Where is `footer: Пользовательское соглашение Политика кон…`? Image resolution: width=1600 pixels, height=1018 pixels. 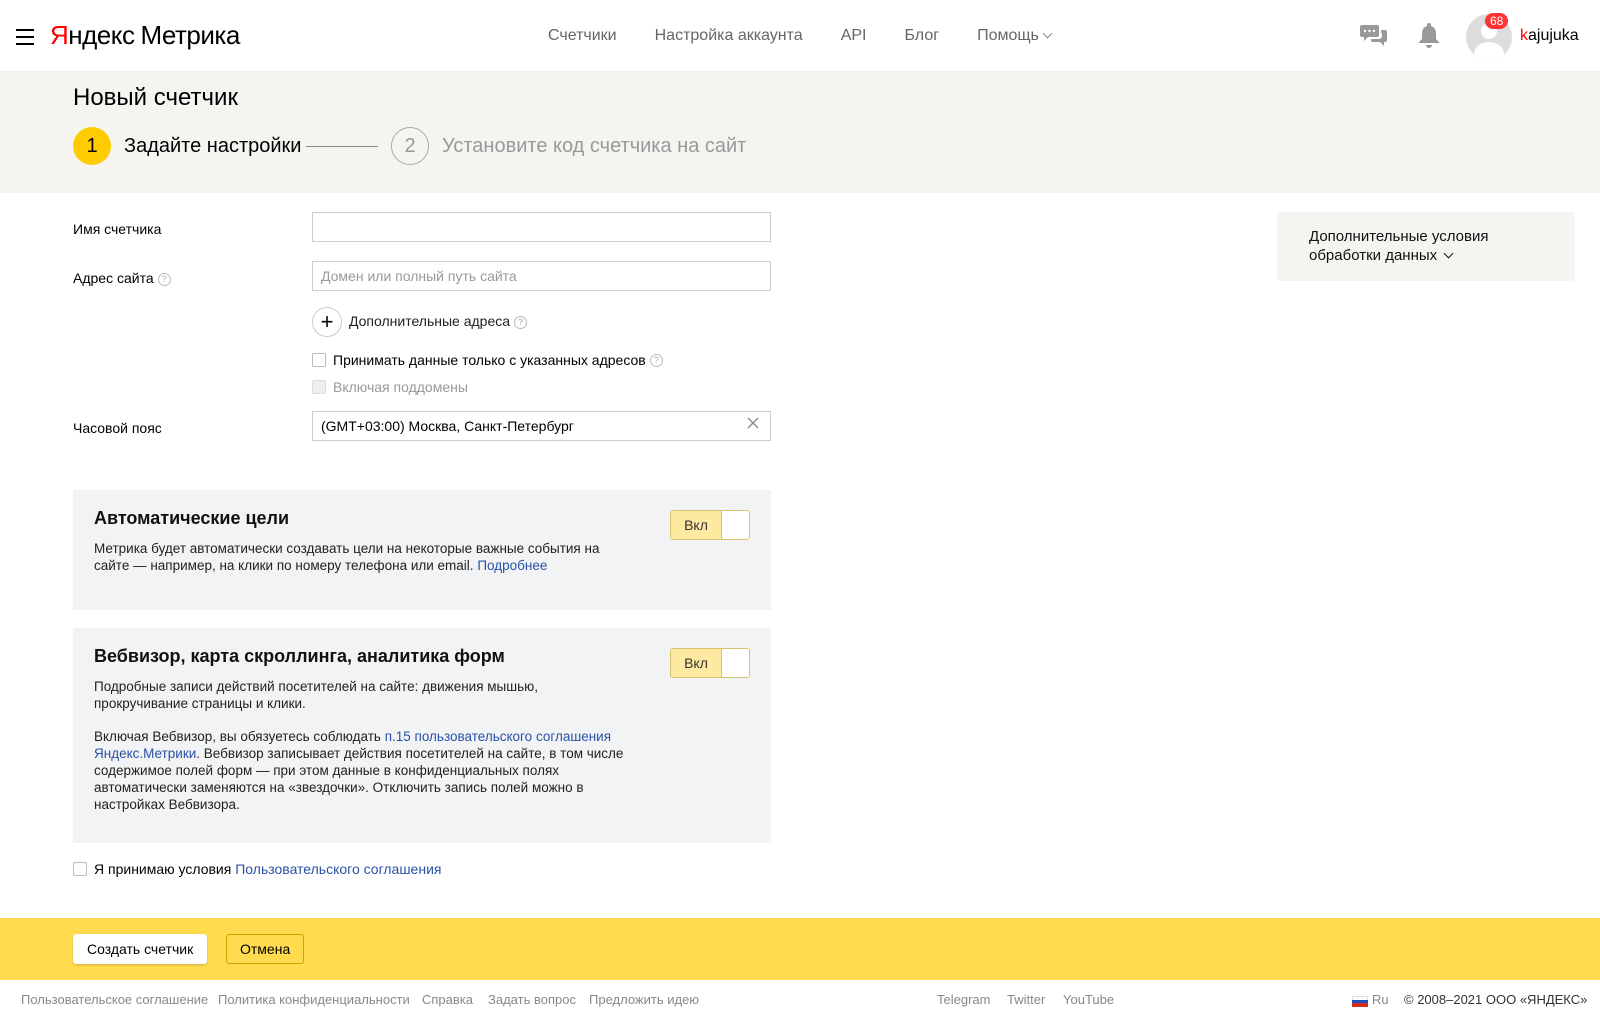
footer: Пользовательское соглашение Политика кон… is located at coordinates (800, 999).